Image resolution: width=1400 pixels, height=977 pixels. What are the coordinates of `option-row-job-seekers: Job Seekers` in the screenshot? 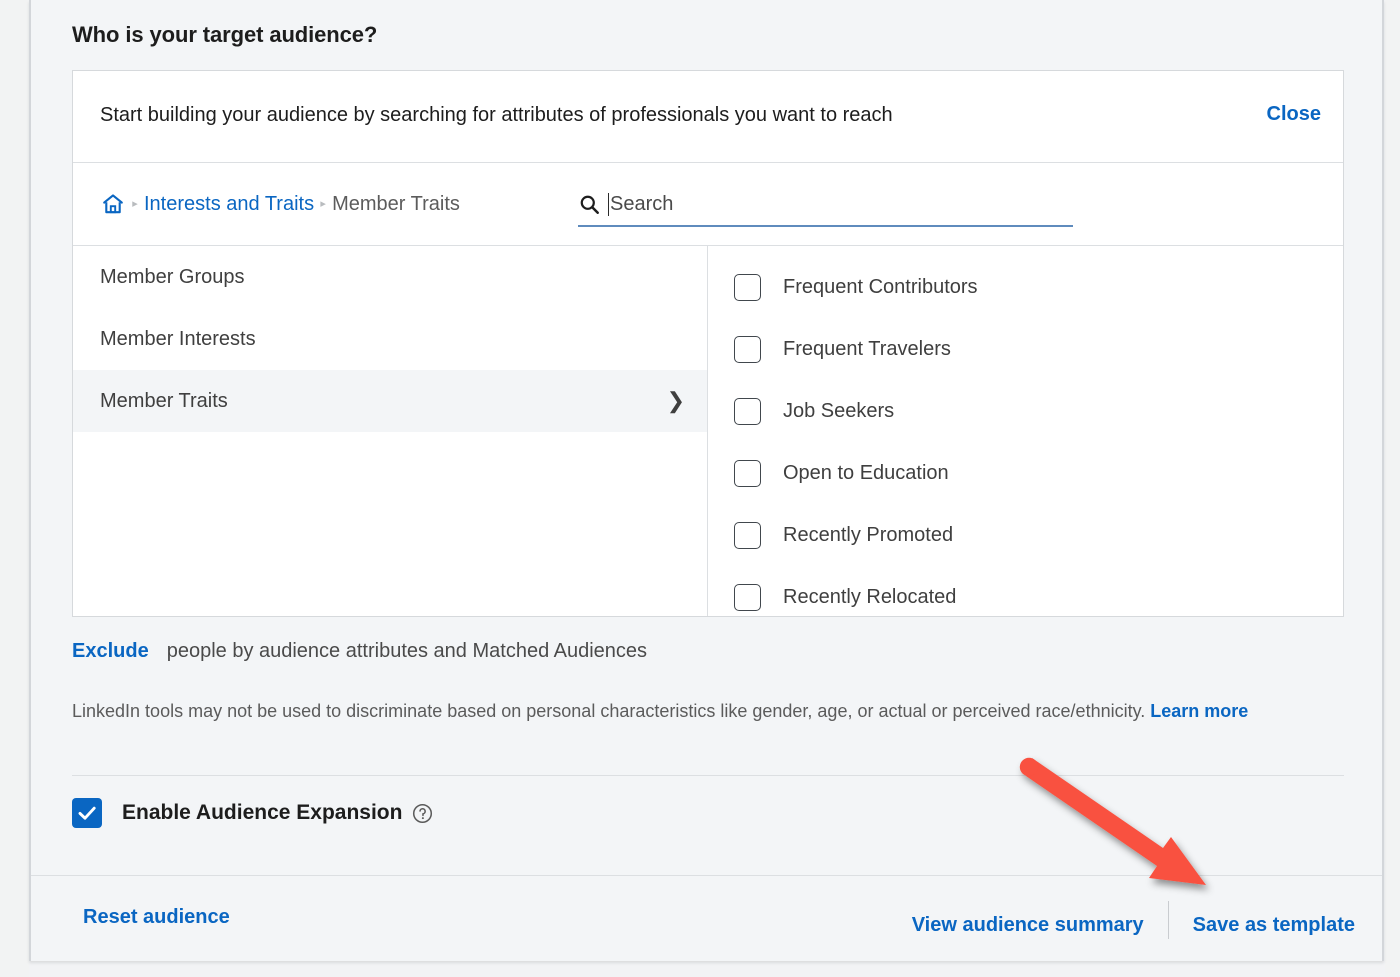 It's located at (1025, 411).